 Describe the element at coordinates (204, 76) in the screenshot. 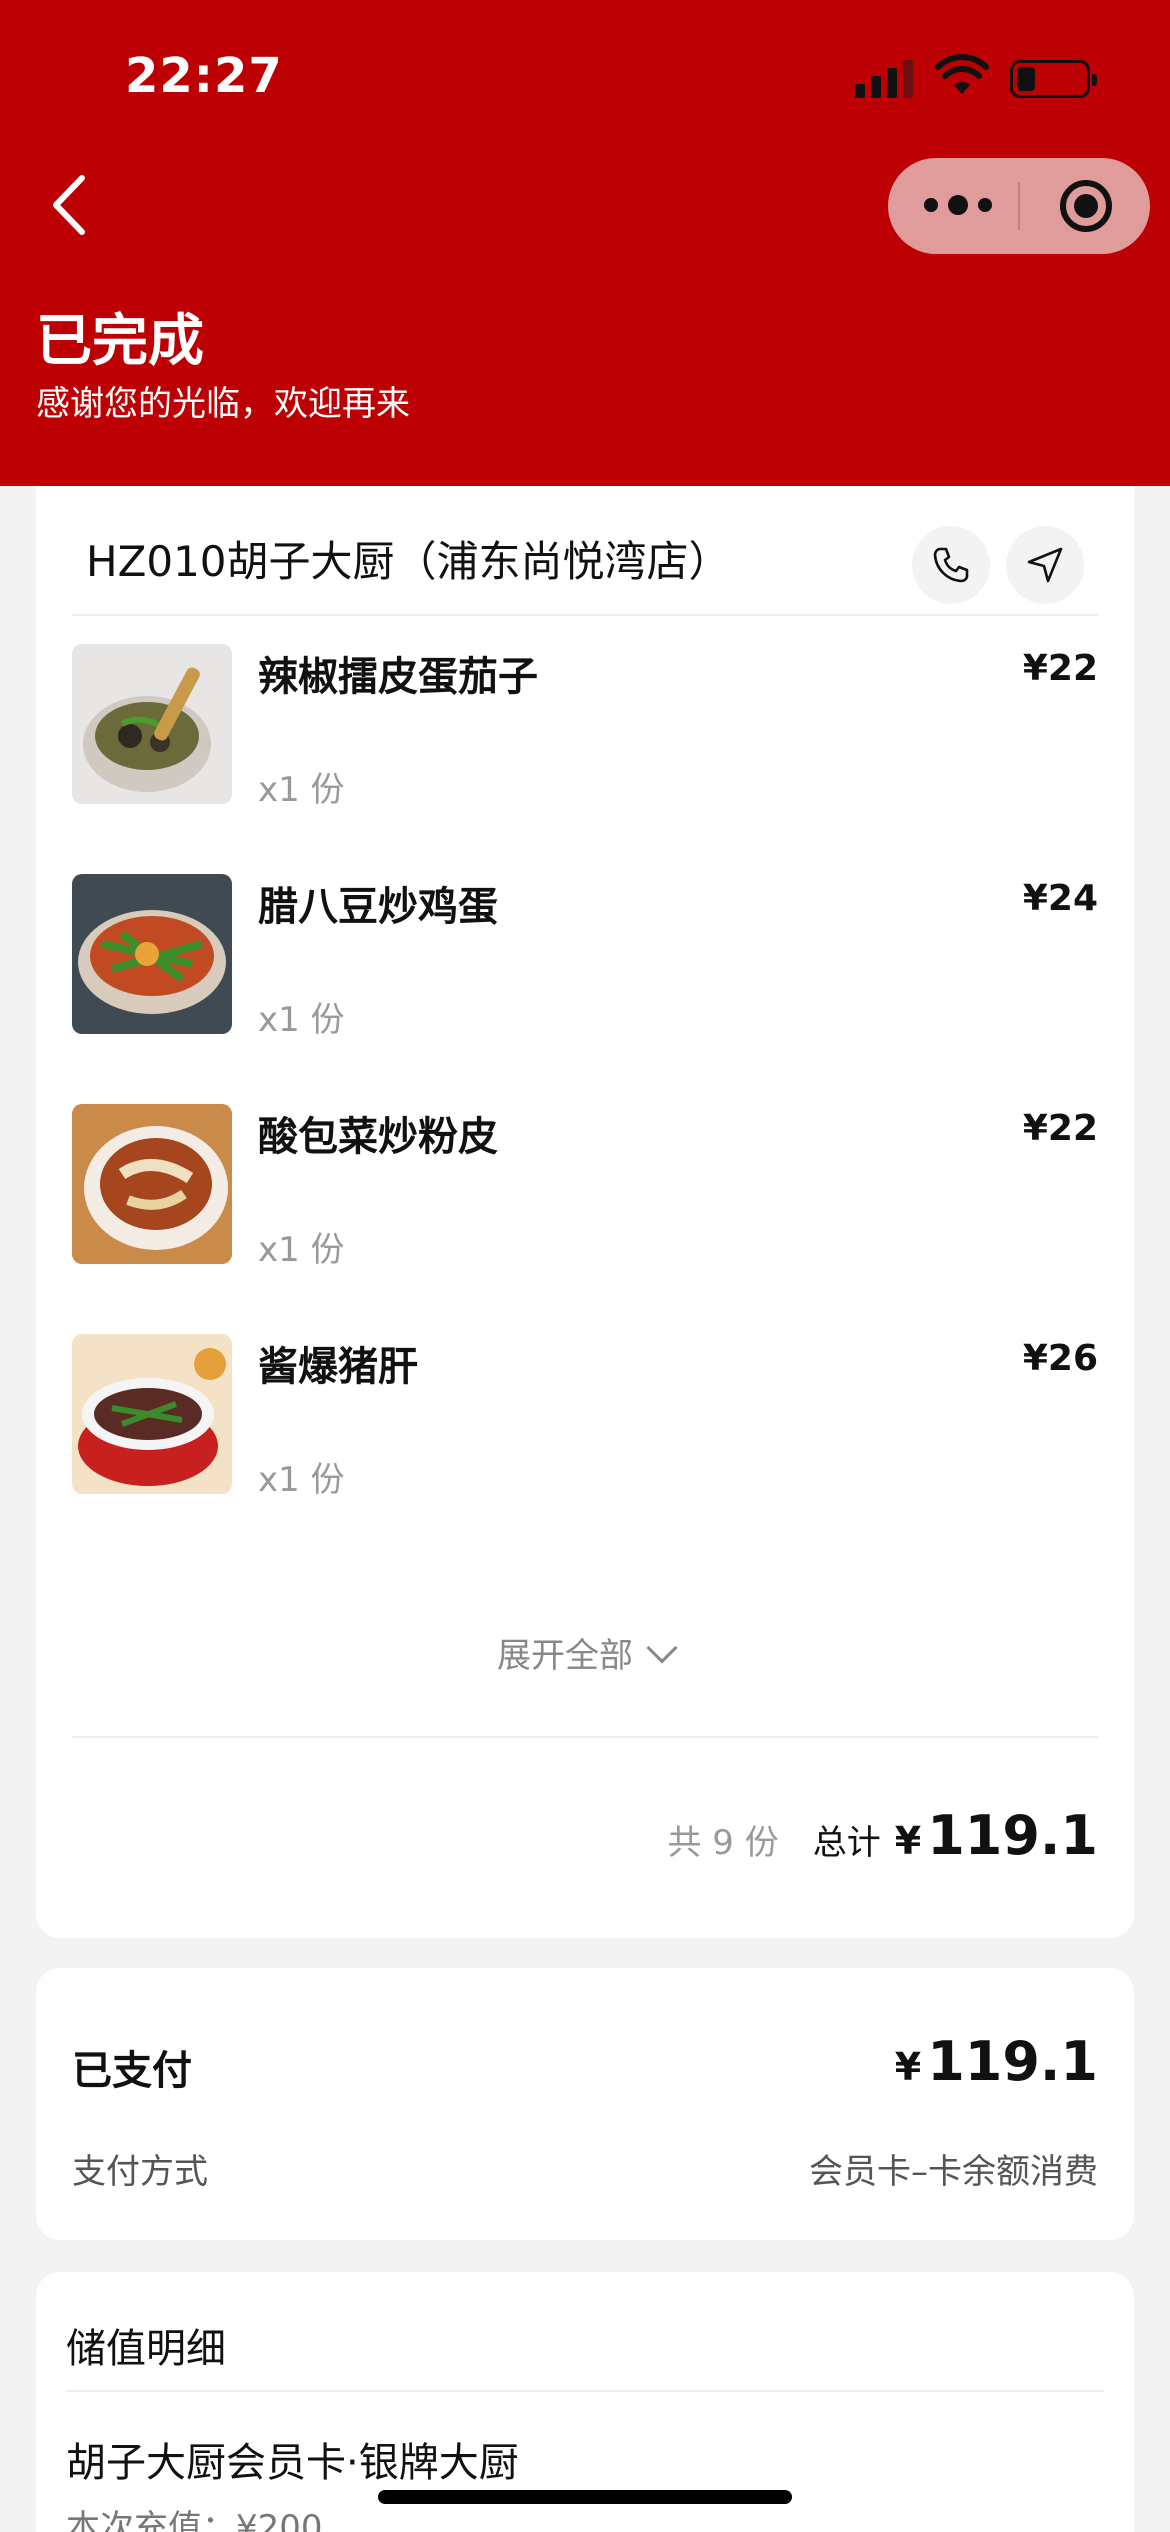

I see `status-time: 22:27` at that location.